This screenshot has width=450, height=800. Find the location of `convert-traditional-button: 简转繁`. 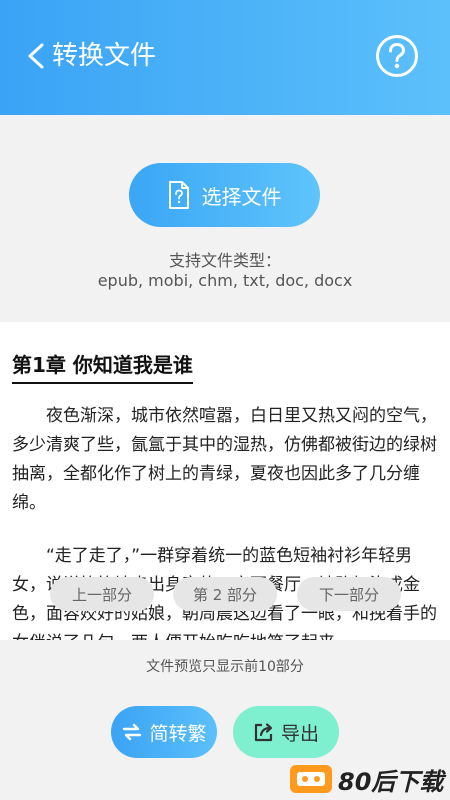

convert-traditional-button: 简转繁 is located at coordinates (164, 732).